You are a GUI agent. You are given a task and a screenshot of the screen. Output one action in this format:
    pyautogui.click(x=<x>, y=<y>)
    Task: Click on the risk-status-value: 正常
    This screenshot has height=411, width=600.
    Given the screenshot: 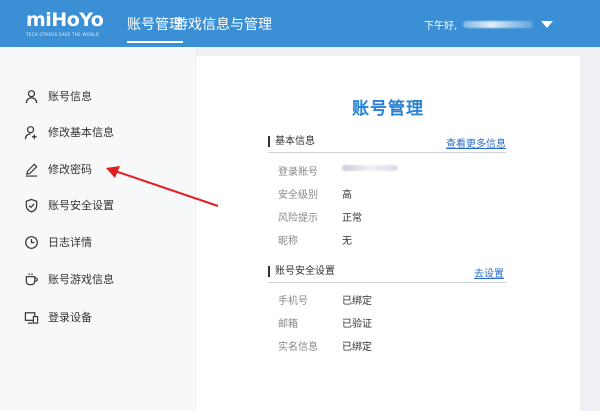 What is the action you would take?
    pyautogui.click(x=352, y=218)
    